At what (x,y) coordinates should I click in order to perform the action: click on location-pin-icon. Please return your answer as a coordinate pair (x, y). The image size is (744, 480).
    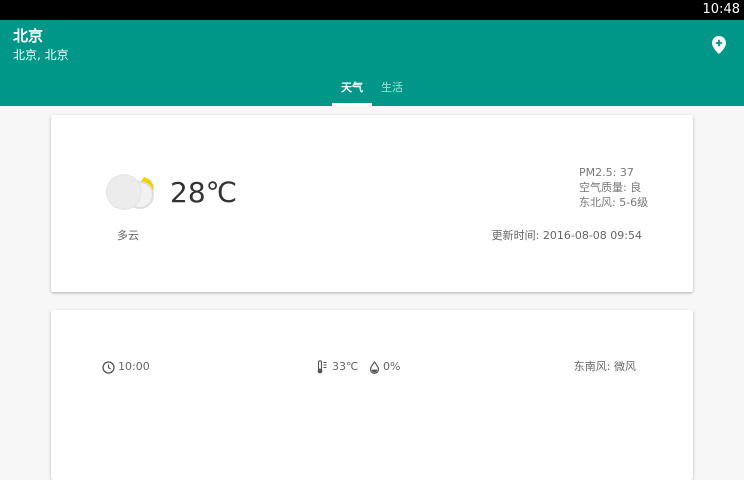
    Looking at the image, I should click on (719, 45).